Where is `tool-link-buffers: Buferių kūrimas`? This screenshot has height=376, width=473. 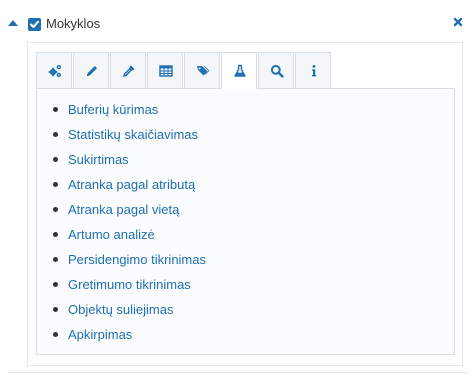
tool-link-buffers: Buferių kūrimas is located at coordinates (113, 109).